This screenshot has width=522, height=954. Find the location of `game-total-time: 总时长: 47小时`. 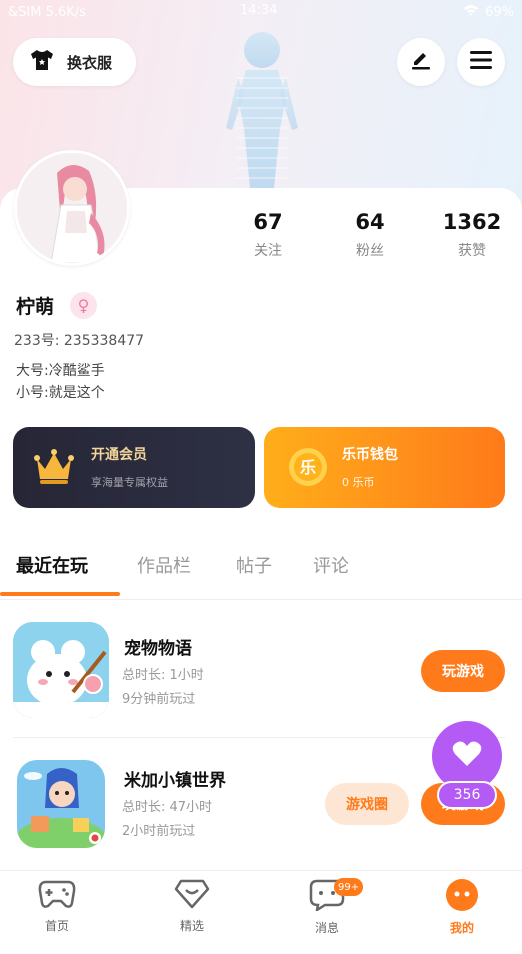

game-total-time: 总时长: 47小时 is located at coordinates (167, 807).